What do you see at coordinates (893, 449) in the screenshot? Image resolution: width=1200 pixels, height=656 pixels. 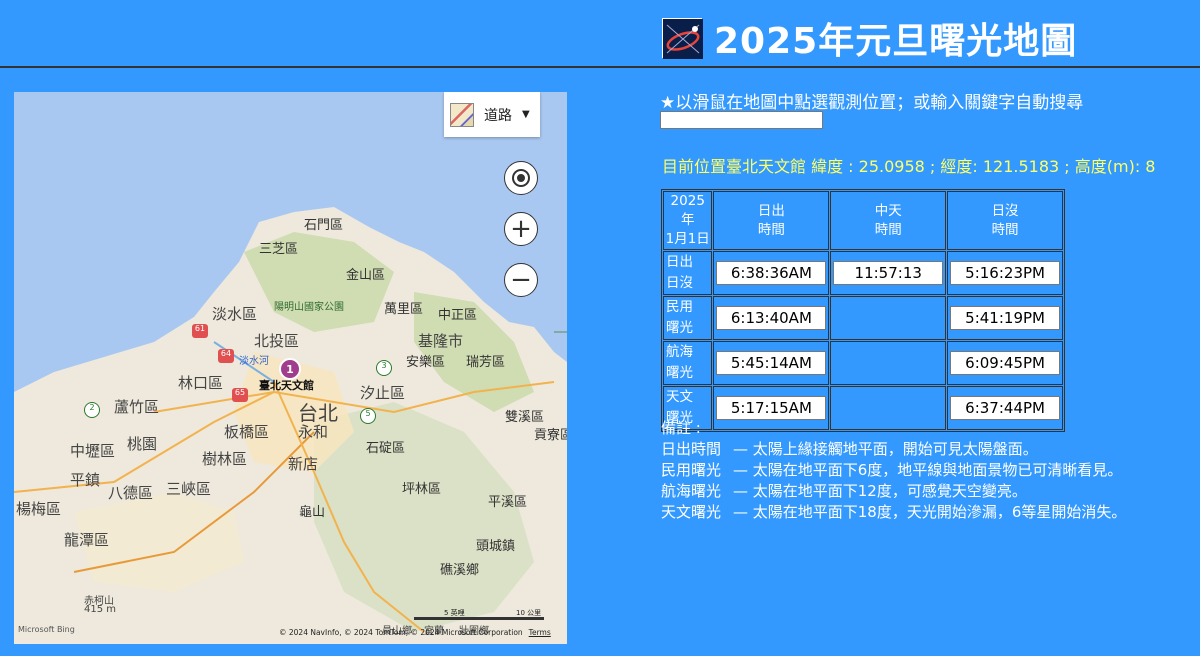 I see `note-item: 日出時間 — 太陽上緣接觸地平面，開始可見太陽盤面。` at bounding box center [893, 449].